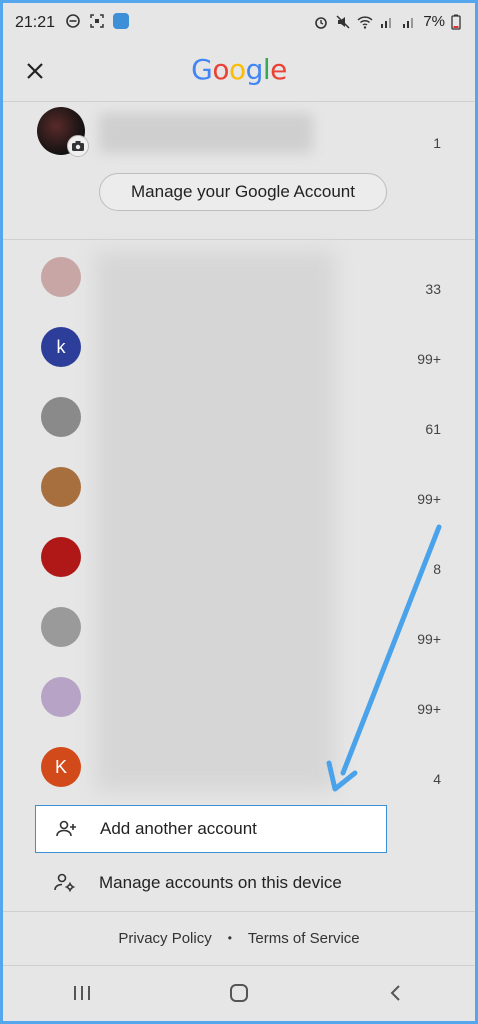  I want to click on header-divider, so click(239, 101).